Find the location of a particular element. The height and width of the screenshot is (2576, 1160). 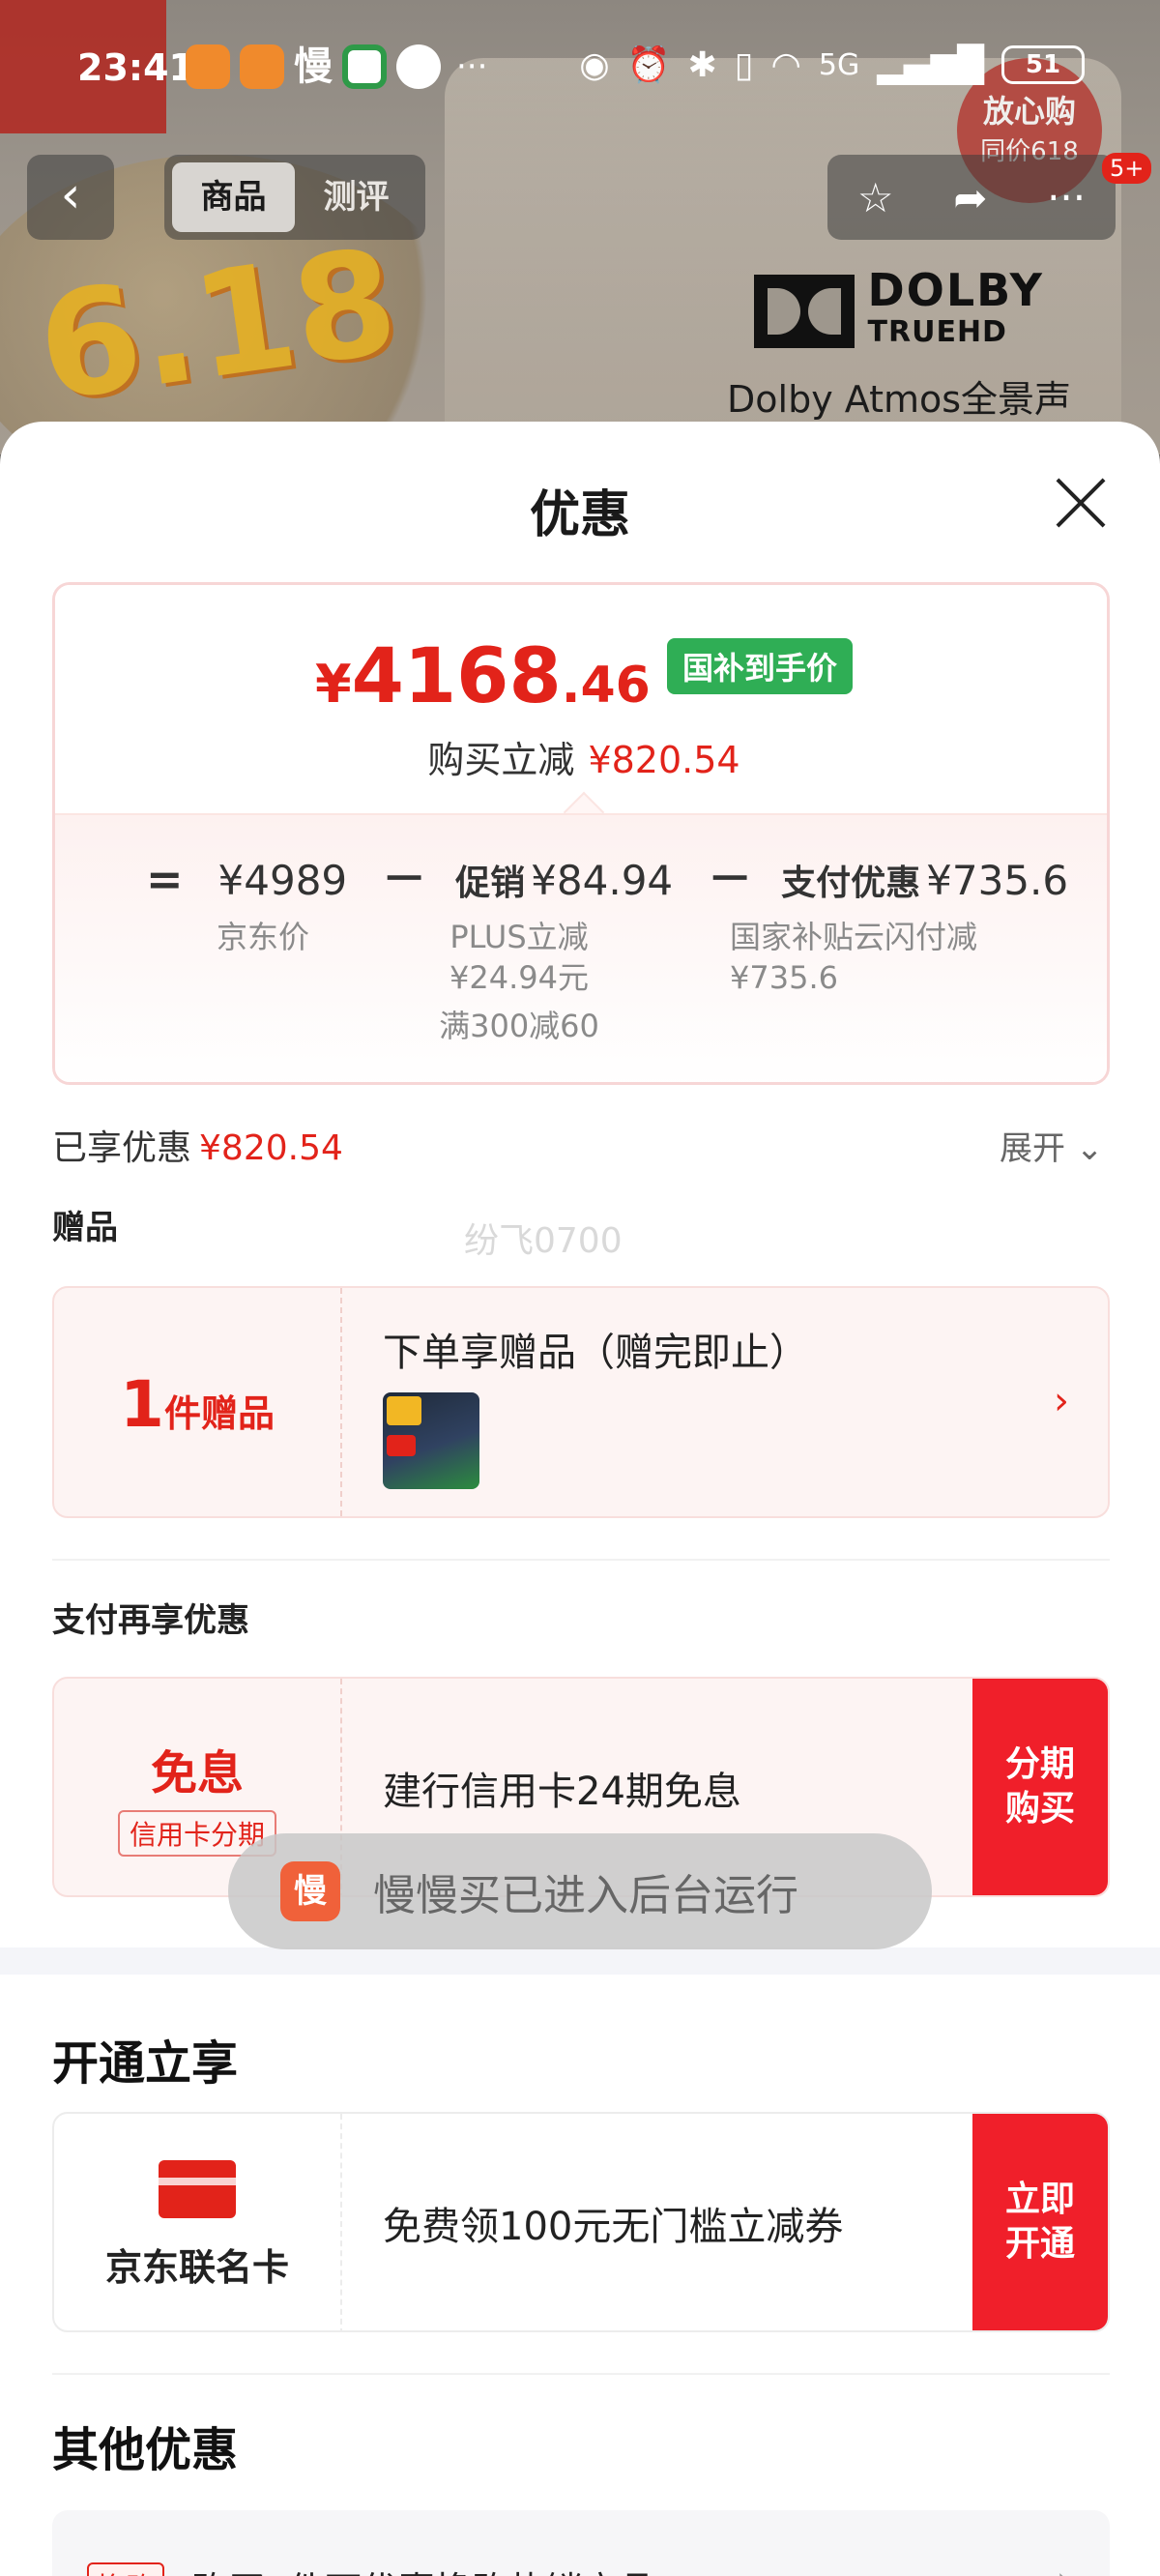

open-card-label: 立即 开通 is located at coordinates (1040, 2222).